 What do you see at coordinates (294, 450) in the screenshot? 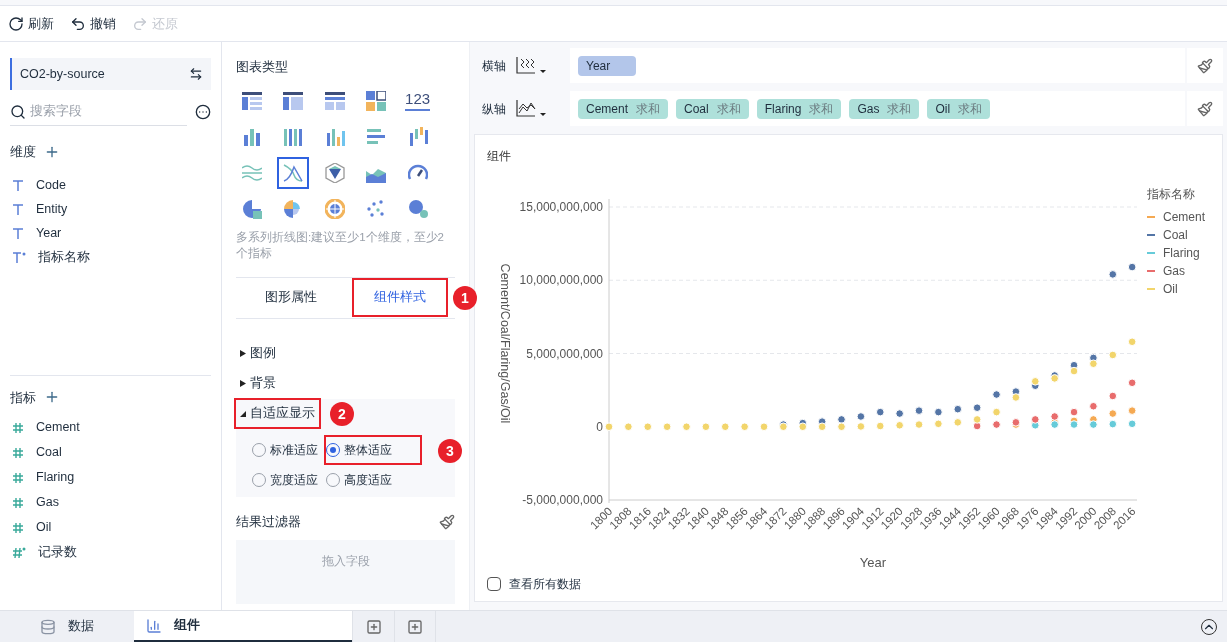
I see `radio-label: 标准适应` at bounding box center [294, 450].